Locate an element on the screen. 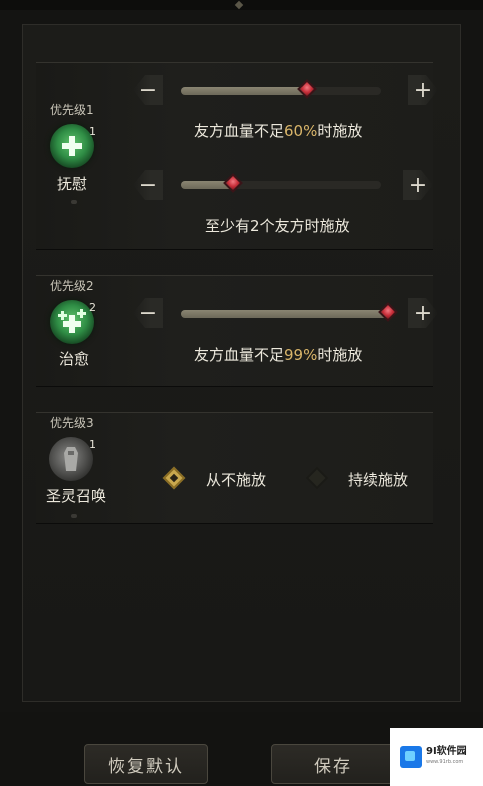 The image size is (483, 786). slider-2-track is located at coordinates (289, 312).